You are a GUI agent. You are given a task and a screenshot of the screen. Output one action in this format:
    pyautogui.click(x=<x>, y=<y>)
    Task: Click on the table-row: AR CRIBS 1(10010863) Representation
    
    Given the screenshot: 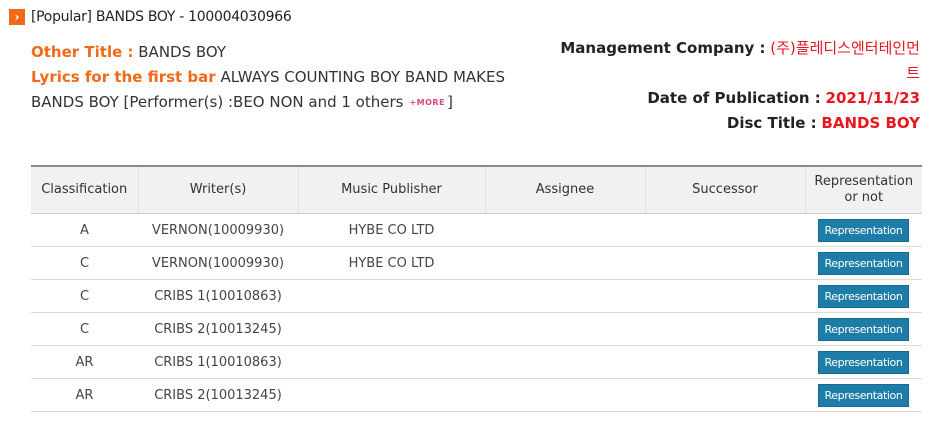 What is the action you would take?
    pyautogui.click(x=476, y=362)
    